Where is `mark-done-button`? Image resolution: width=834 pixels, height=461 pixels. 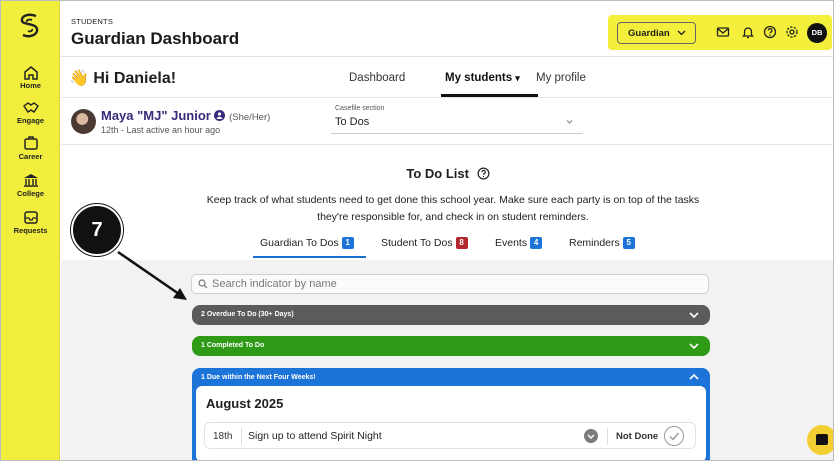
mark-done-button is located at coordinates (674, 436).